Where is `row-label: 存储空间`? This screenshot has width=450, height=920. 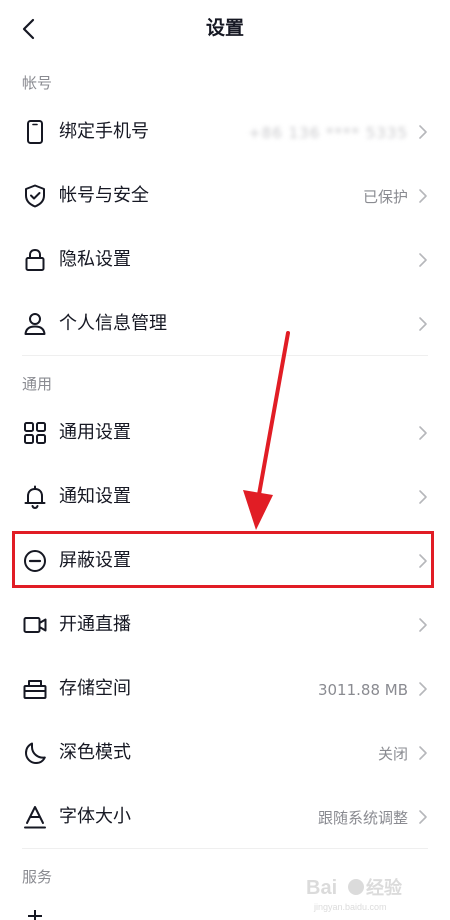 row-label: 存储空间 is located at coordinates (95, 688).